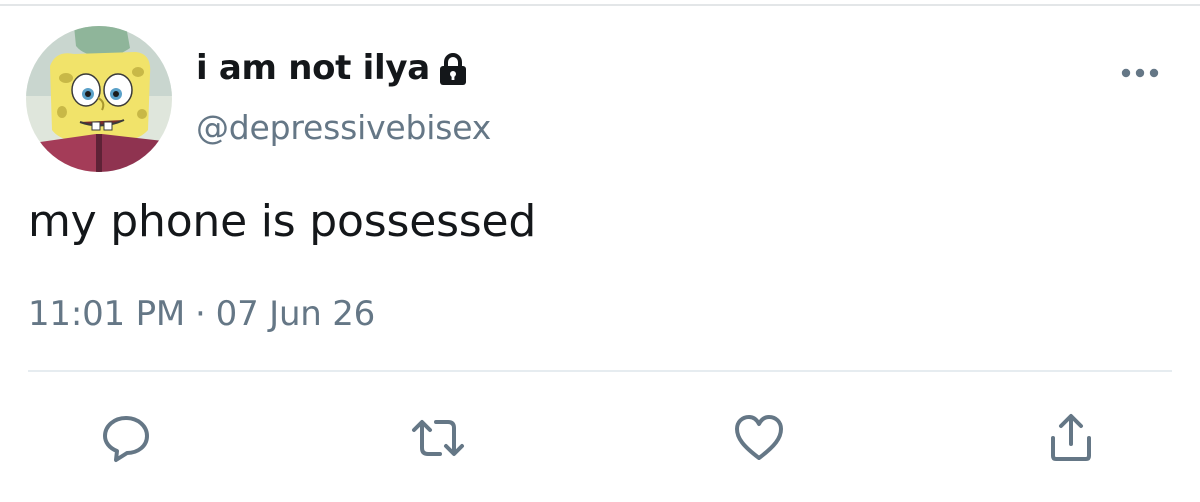 Image resolution: width=1200 pixels, height=502 pixels. I want to click on avatar-image, so click(99, 99).